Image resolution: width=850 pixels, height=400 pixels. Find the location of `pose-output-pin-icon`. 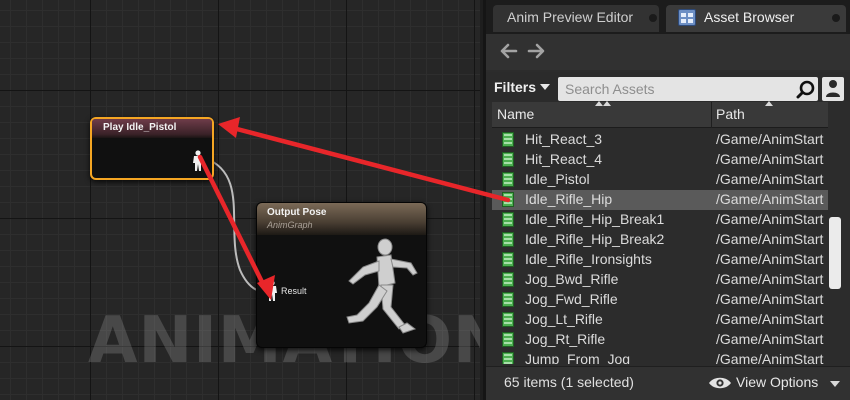

pose-output-pin-icon is located at coordinates (198, 161).